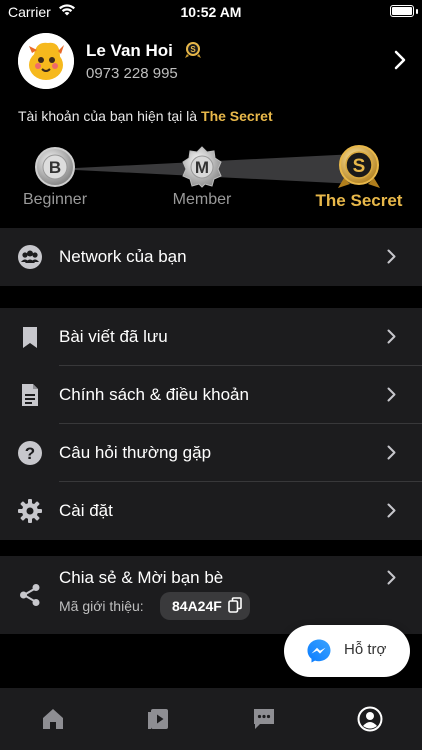 The image size is (422, 750). I want to click on account-tier-line: Tài khoản của bạn hiện tại là The Secret, so click(145, 116).